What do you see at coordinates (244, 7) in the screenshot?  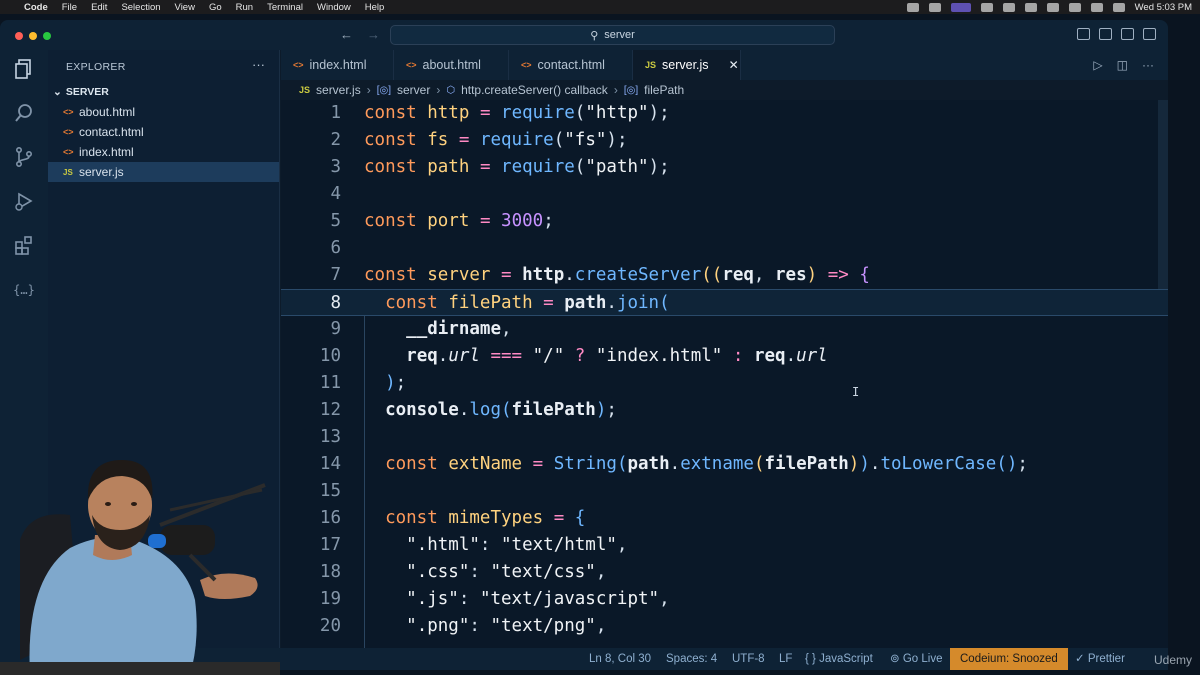 I see `menu-run: Run` at bounding box center [244, 7].